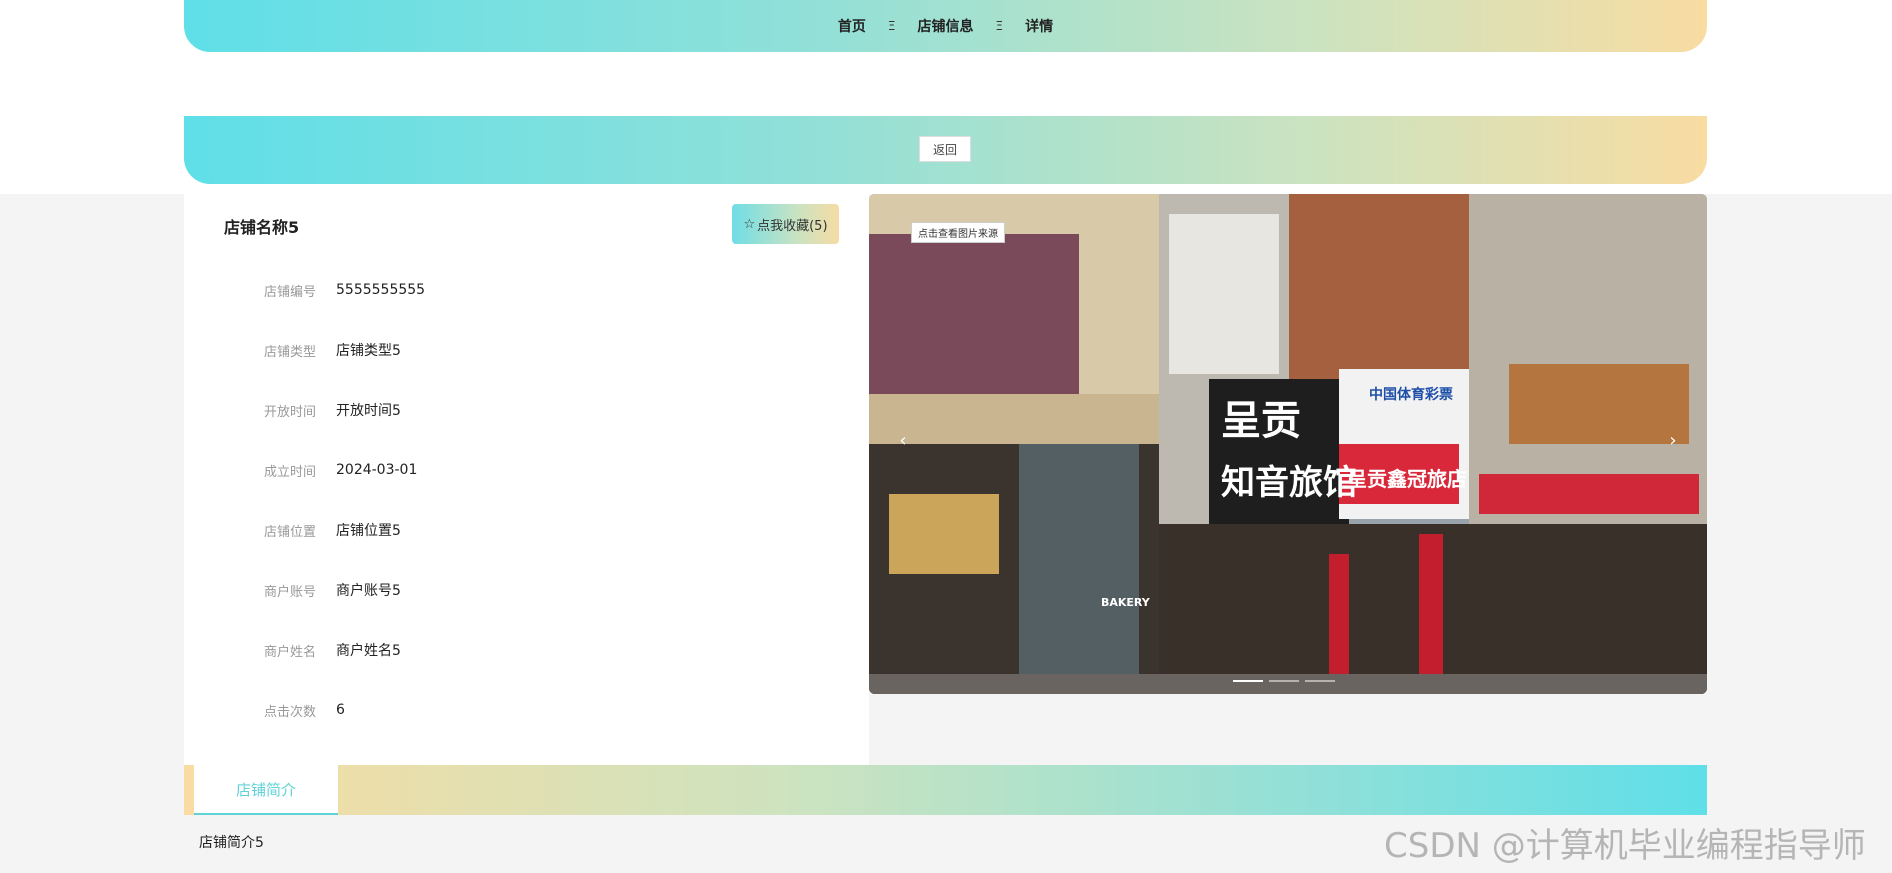  I want to click on breadcrumb-home: 首页, so click(852, 26).